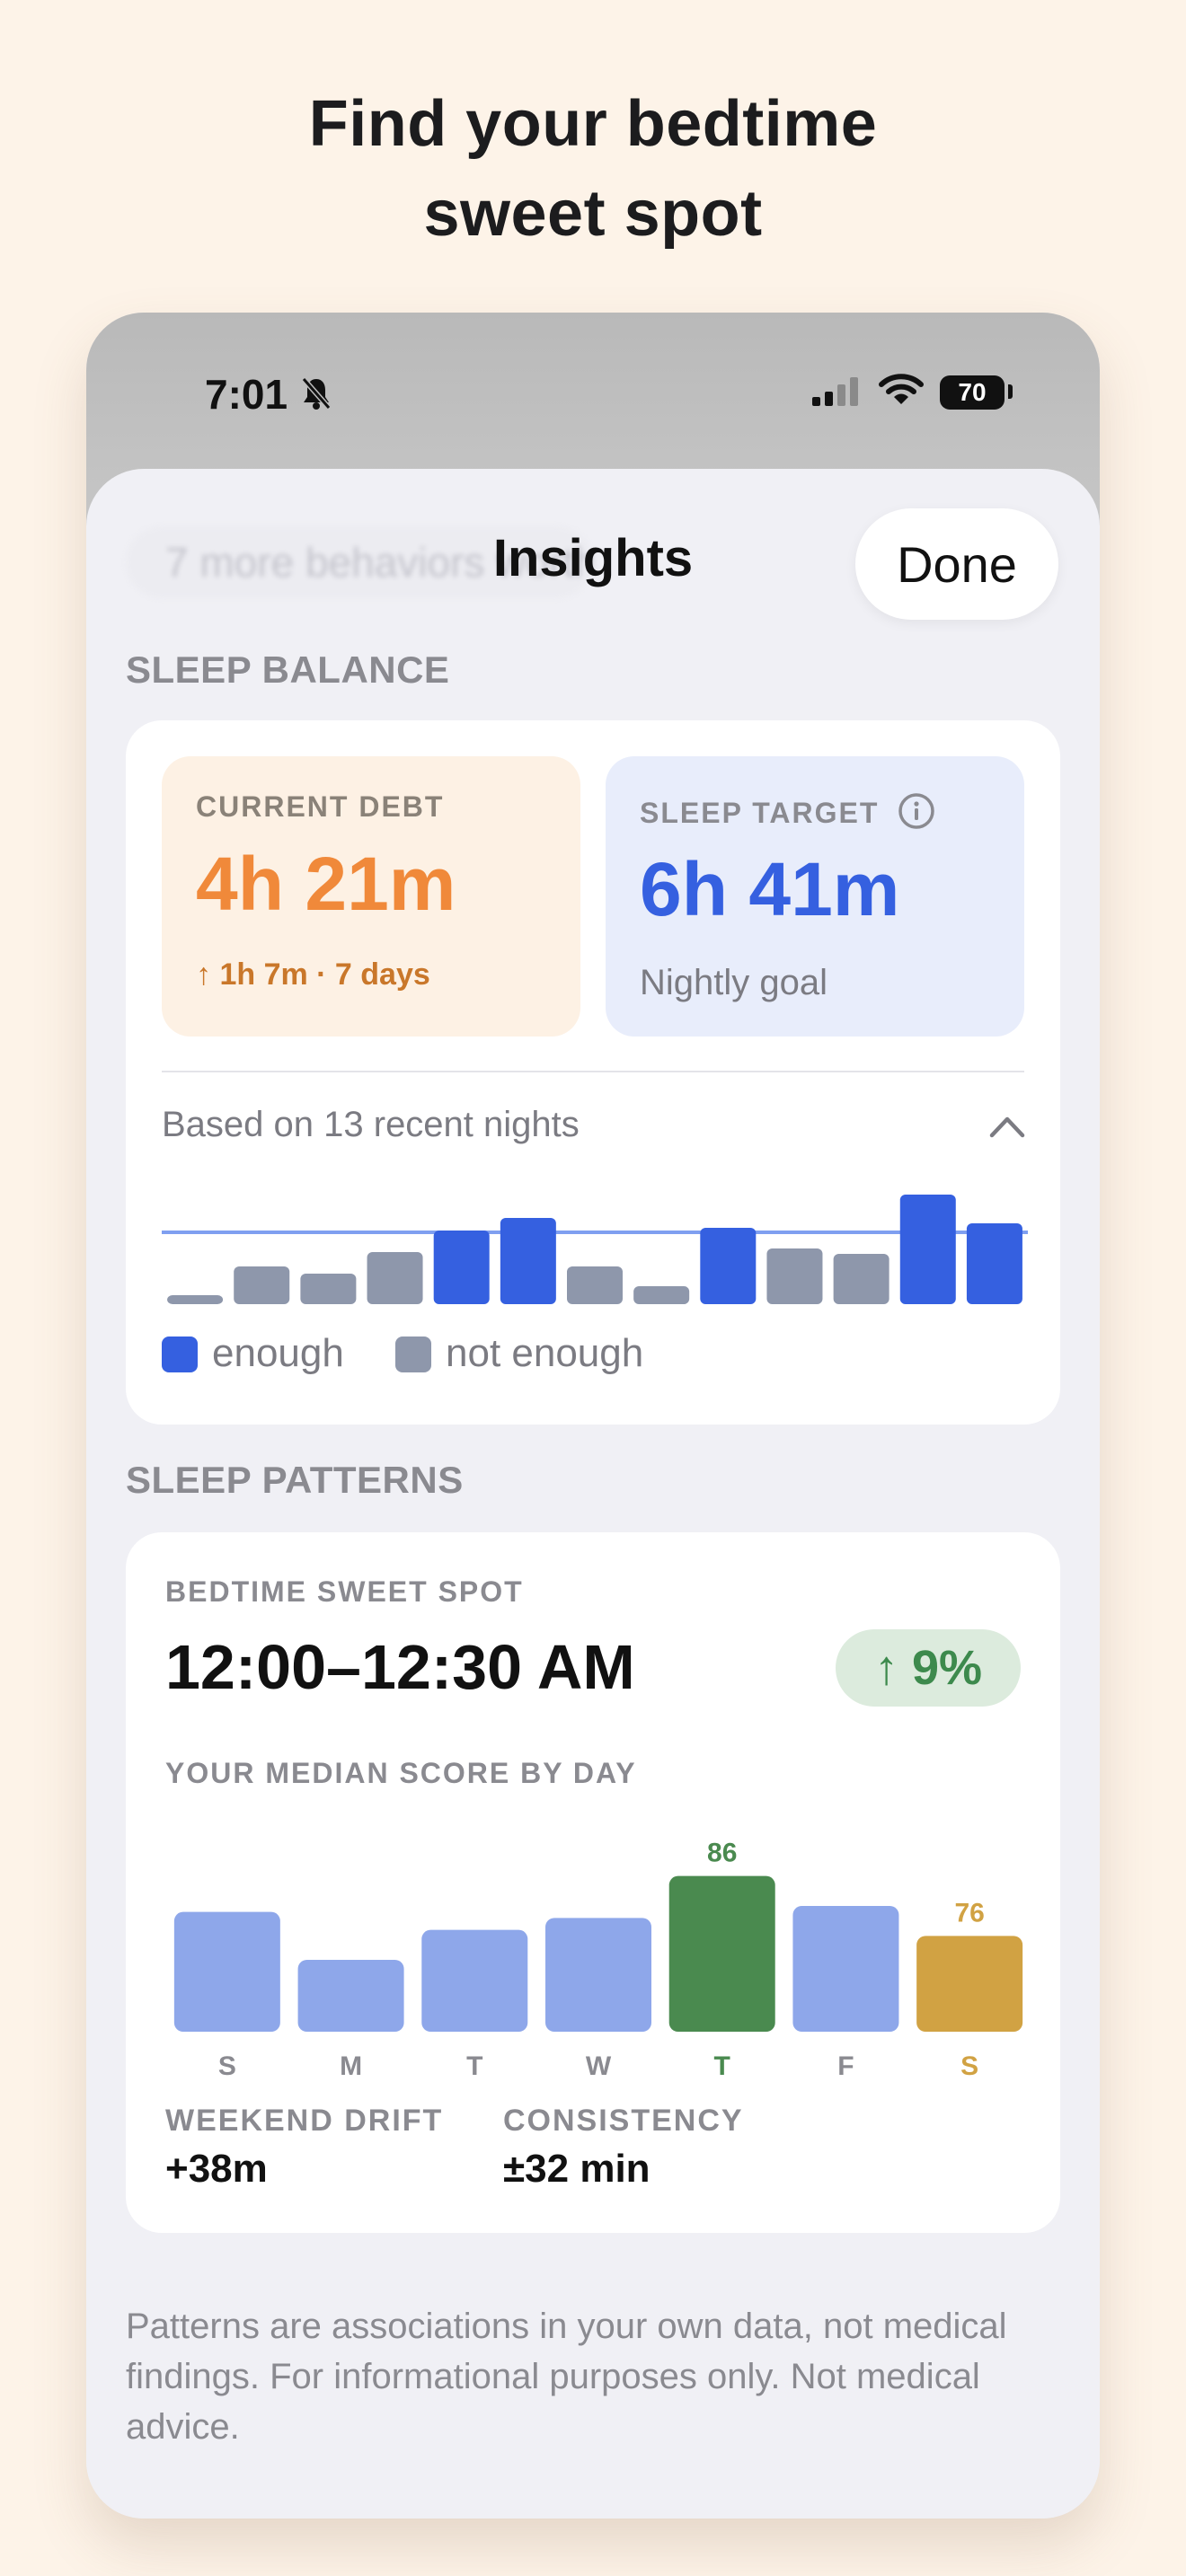  What do you see at coordinates (180, 1354) in the screenshot?
I see `legend-swatch-enough` at bounding box center [180, 1354].